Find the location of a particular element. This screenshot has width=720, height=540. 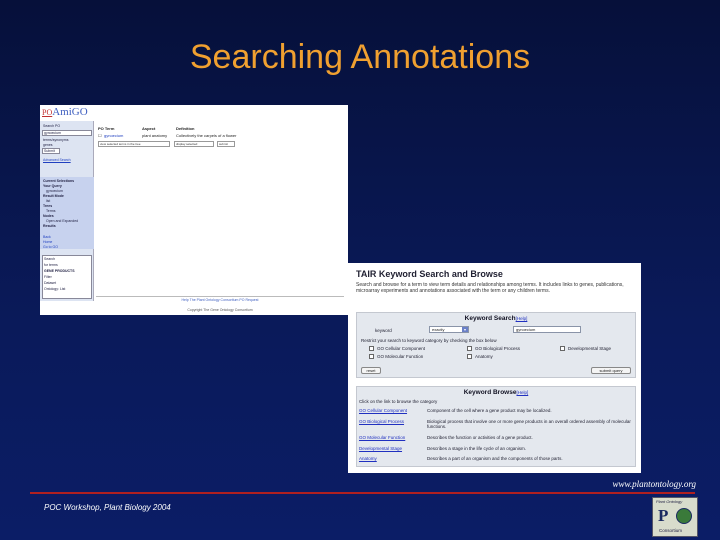

poc-logo: Plant Ontology P Consortium is located at coordinates (675, 517).